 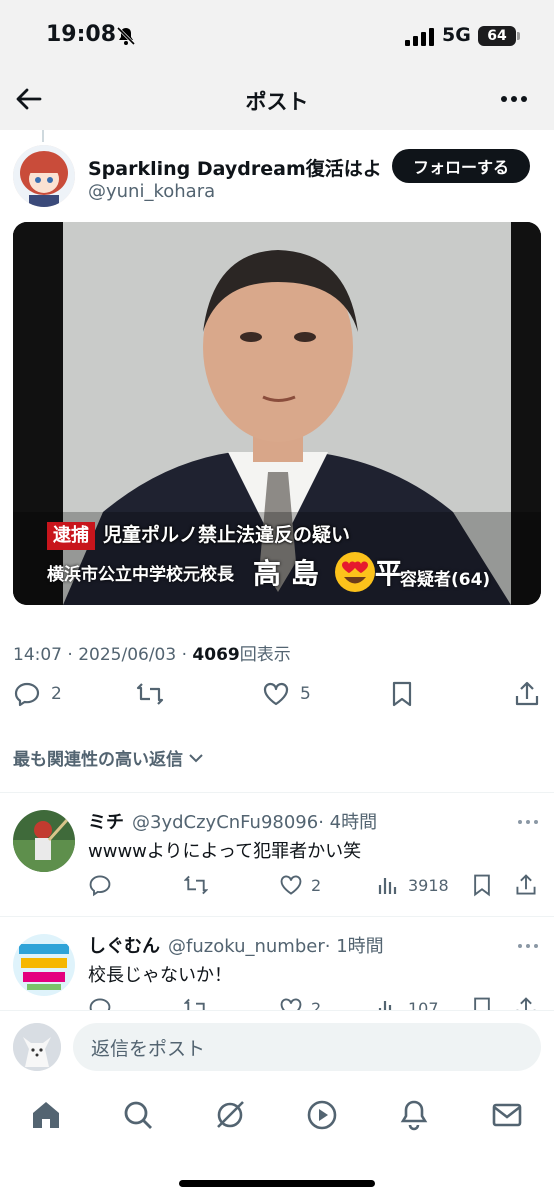 What do you see at coordinates (216, 655) in the screenshot?
I see `post-views: 4069` at bounding box center [216, 655].